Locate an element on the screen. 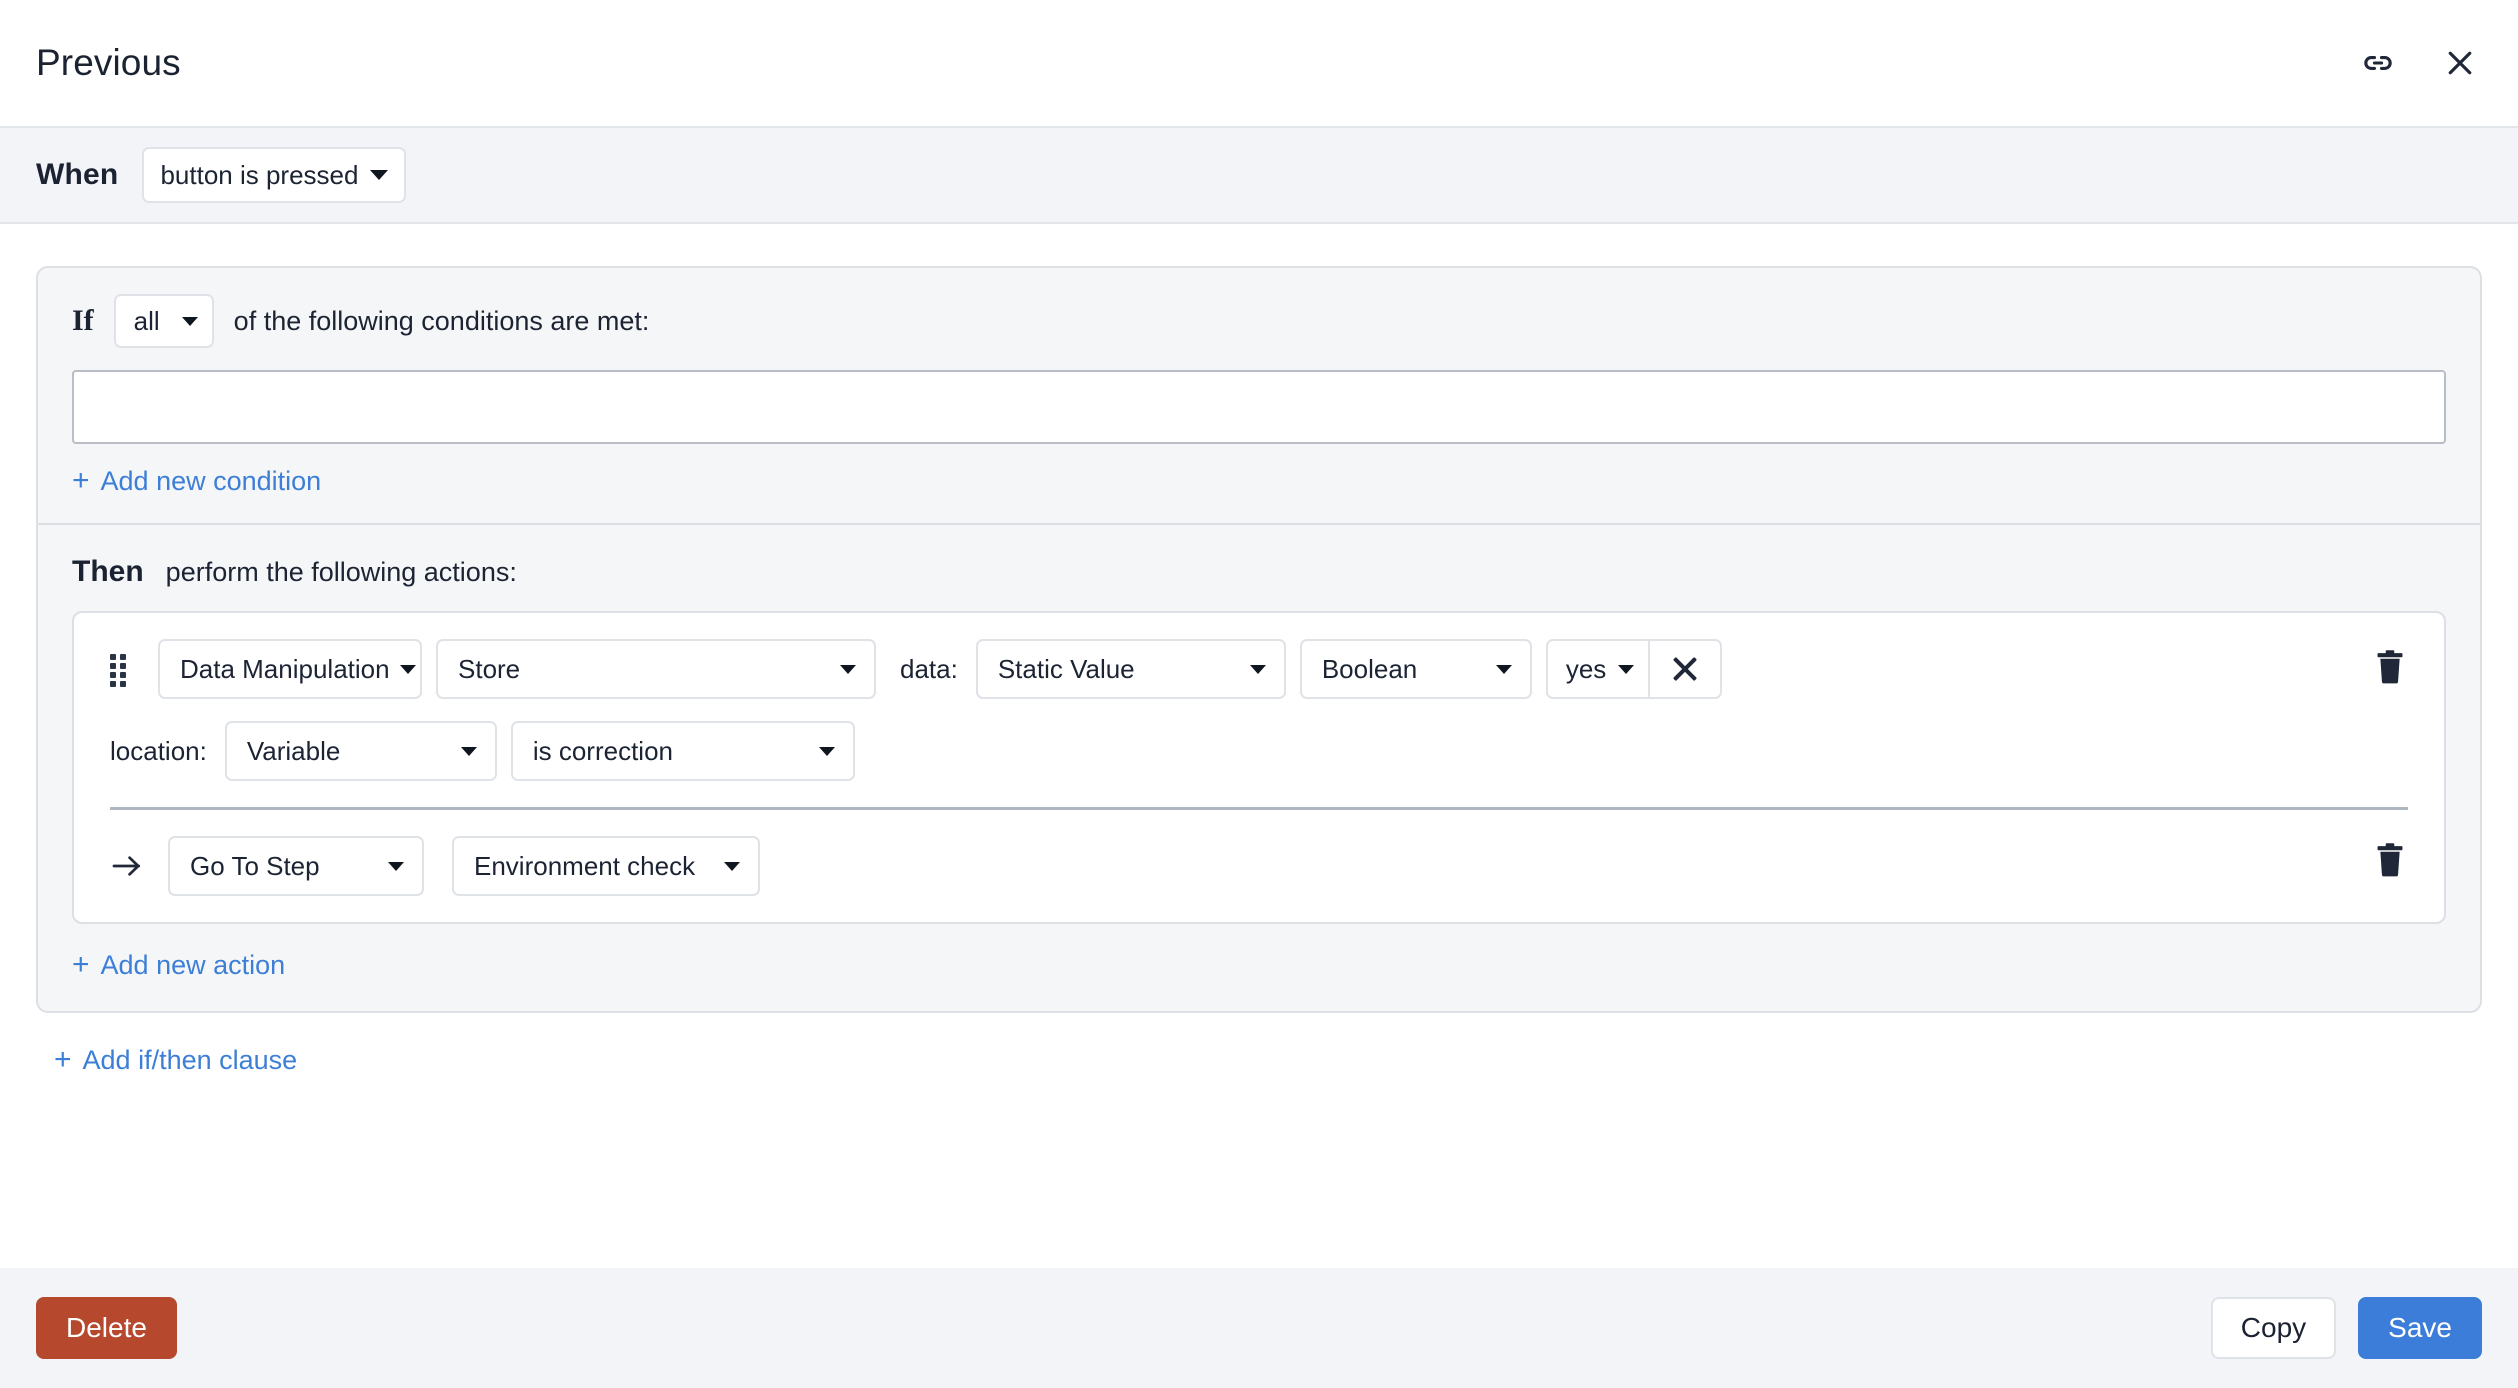 This screenshot has height=1388, width=2518. add-new-condition-button: + Add new condition is located at coordinates (197, 480).